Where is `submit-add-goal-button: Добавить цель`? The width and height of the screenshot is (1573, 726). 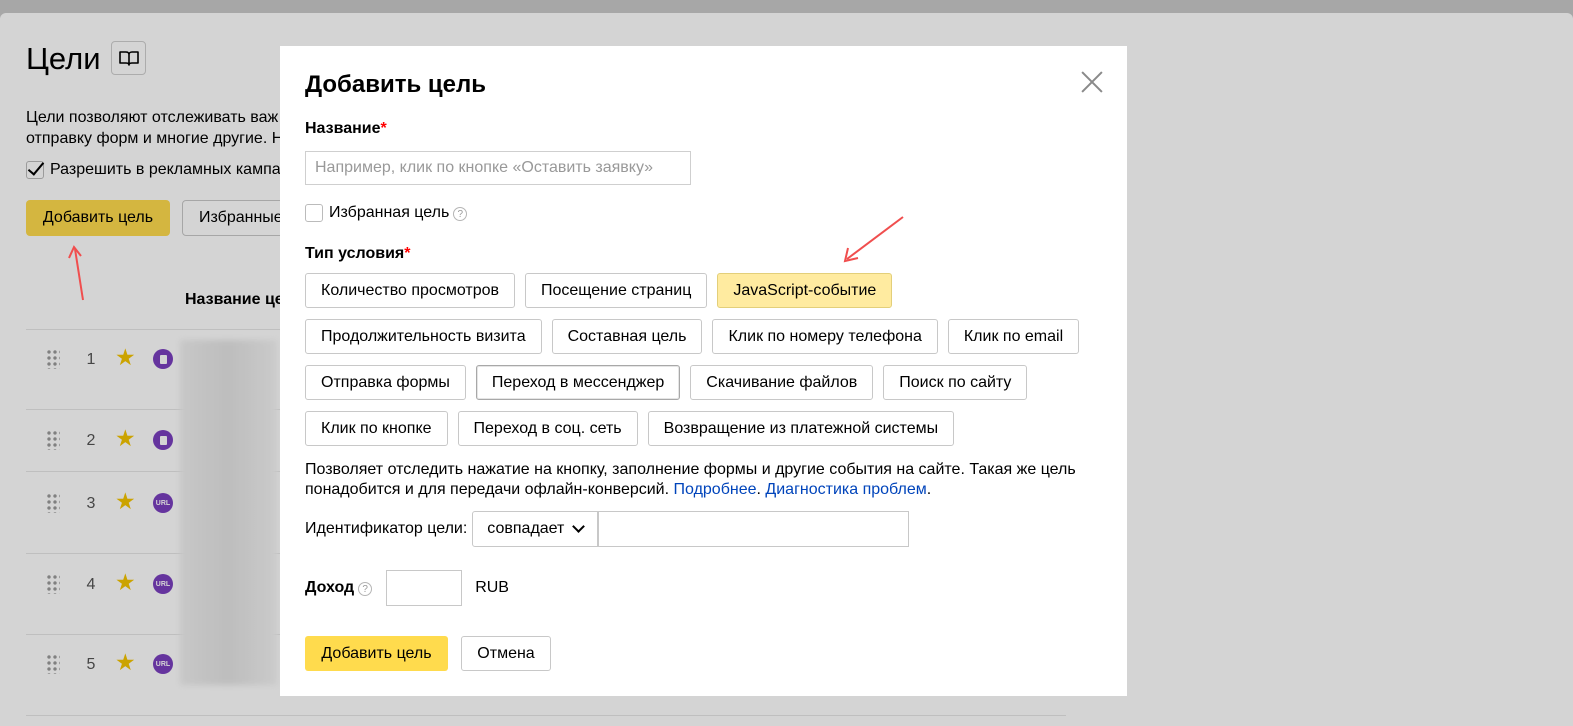
submit-add-goal-button: Добавить цель is located at coordinates (376, 653).